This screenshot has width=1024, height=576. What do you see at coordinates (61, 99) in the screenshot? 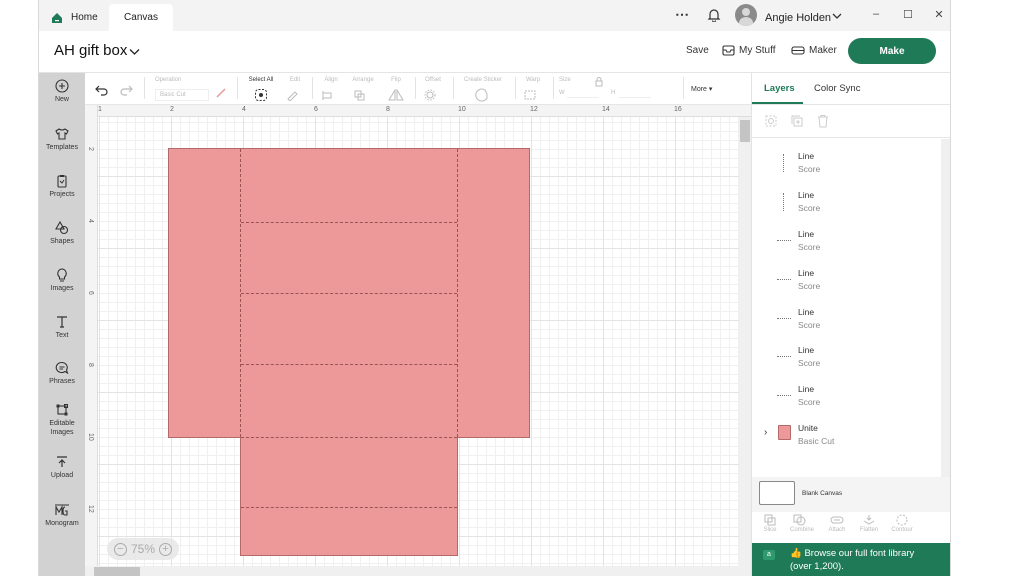
I see `sidebar-label: New` at bounding box center [61, 99].